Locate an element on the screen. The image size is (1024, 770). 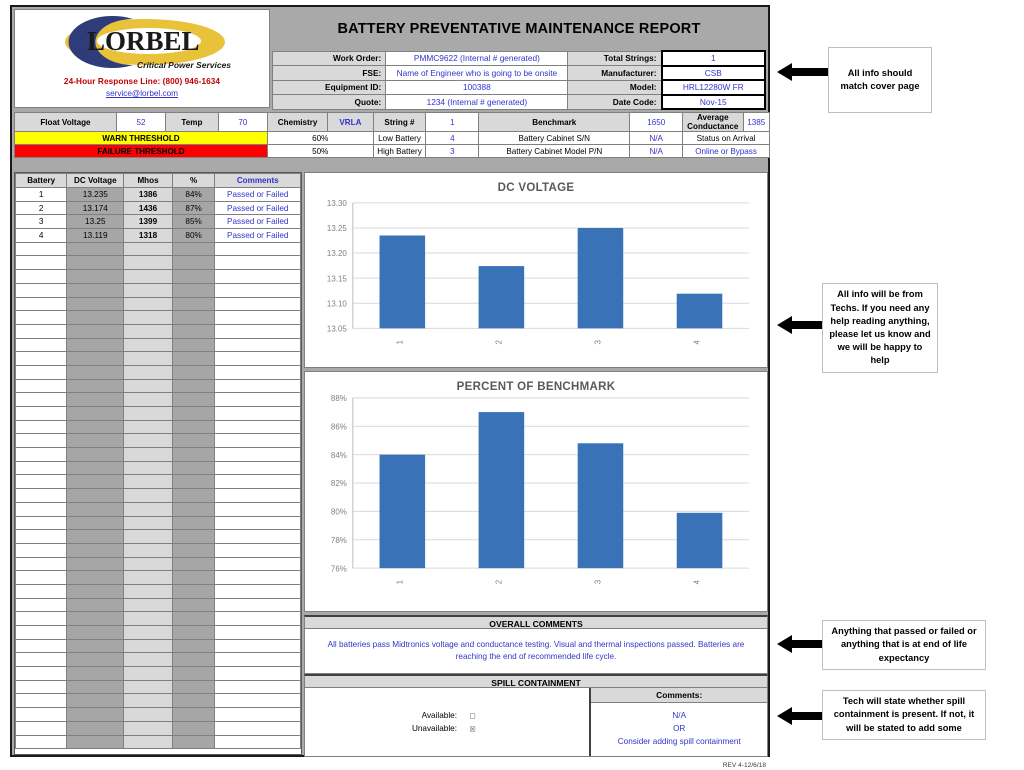
y-axis-tick-label: 13.20 is located at coordinates (337, 253).